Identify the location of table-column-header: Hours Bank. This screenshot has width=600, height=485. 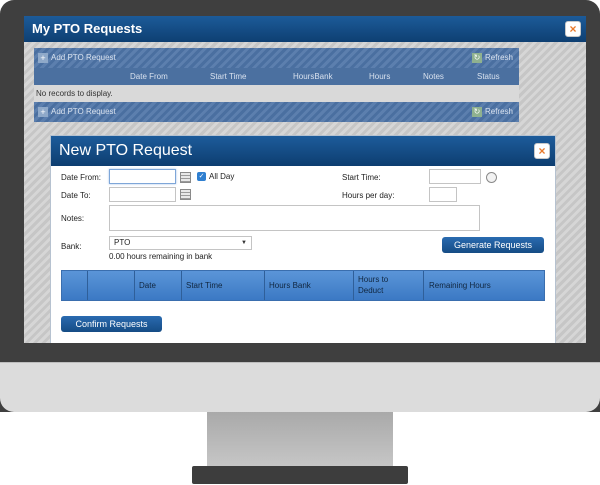
(290, 285).